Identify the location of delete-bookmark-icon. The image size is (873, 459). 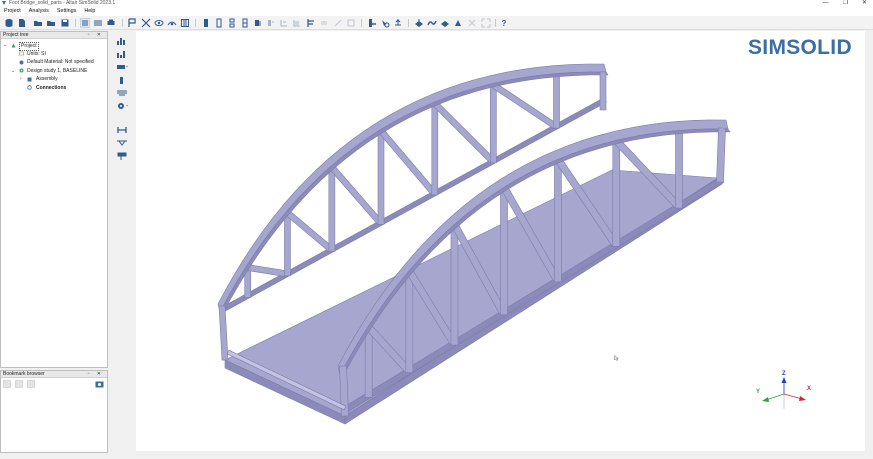
(31, 384).